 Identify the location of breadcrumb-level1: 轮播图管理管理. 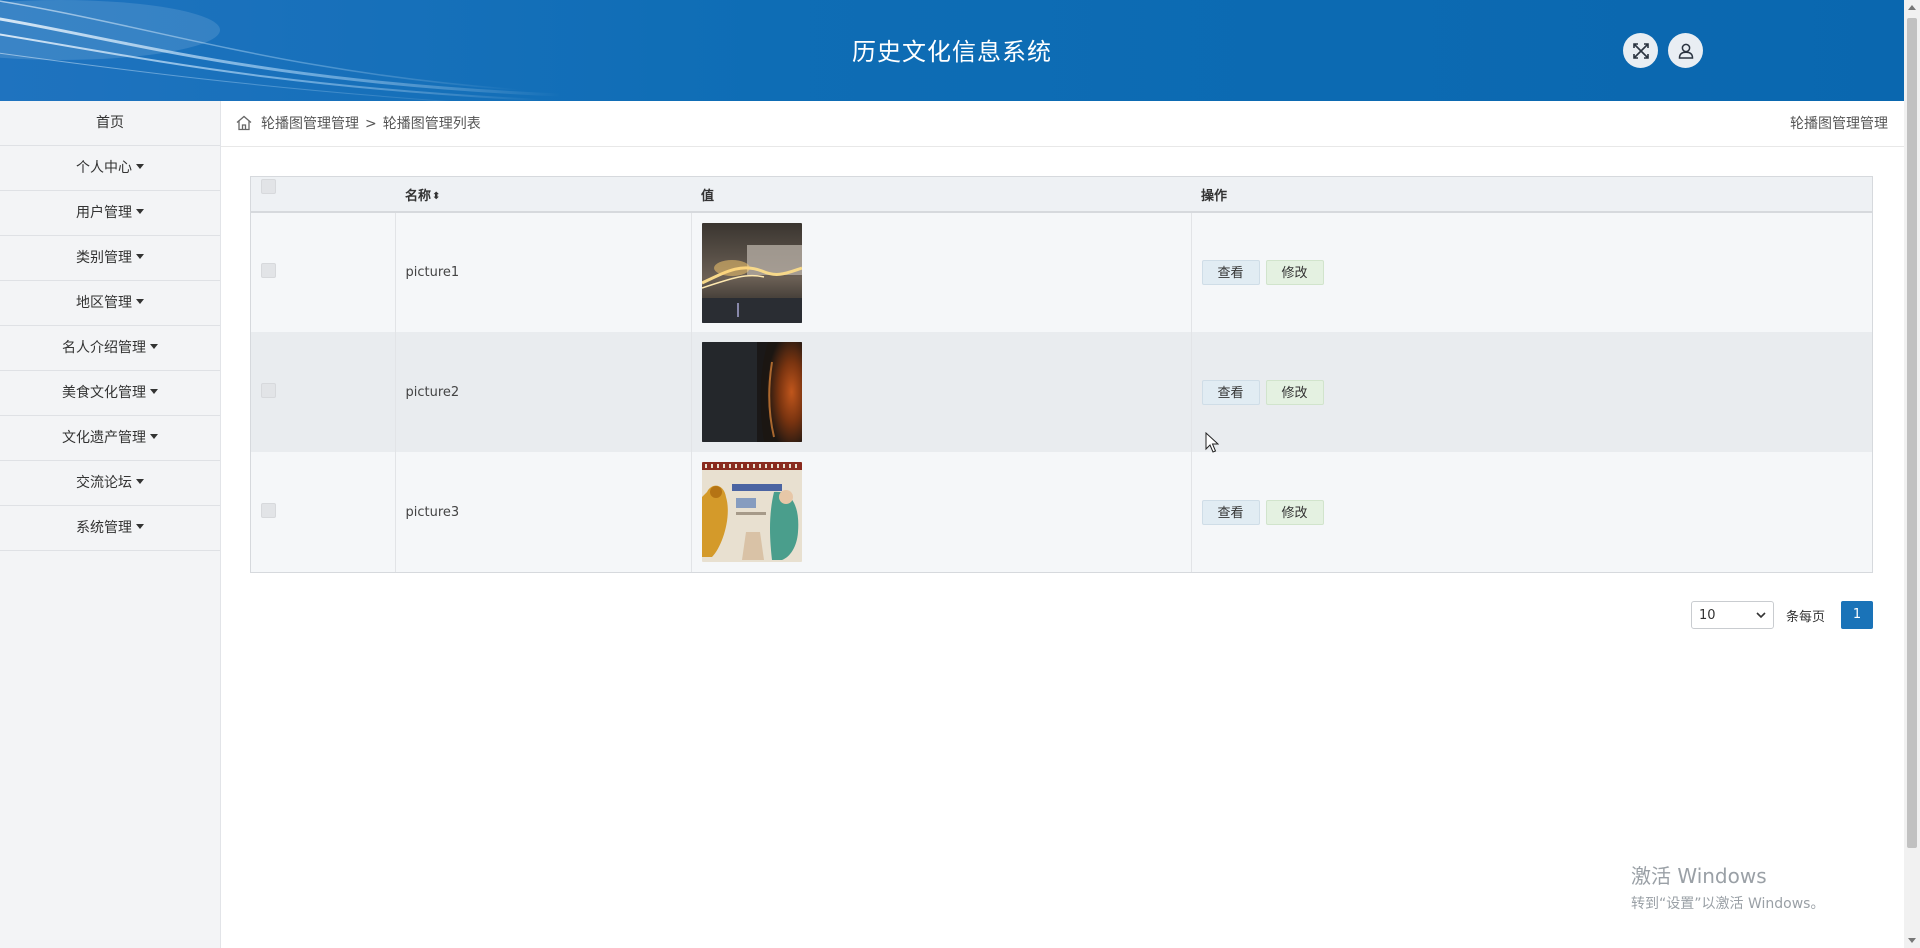
(310, 124).